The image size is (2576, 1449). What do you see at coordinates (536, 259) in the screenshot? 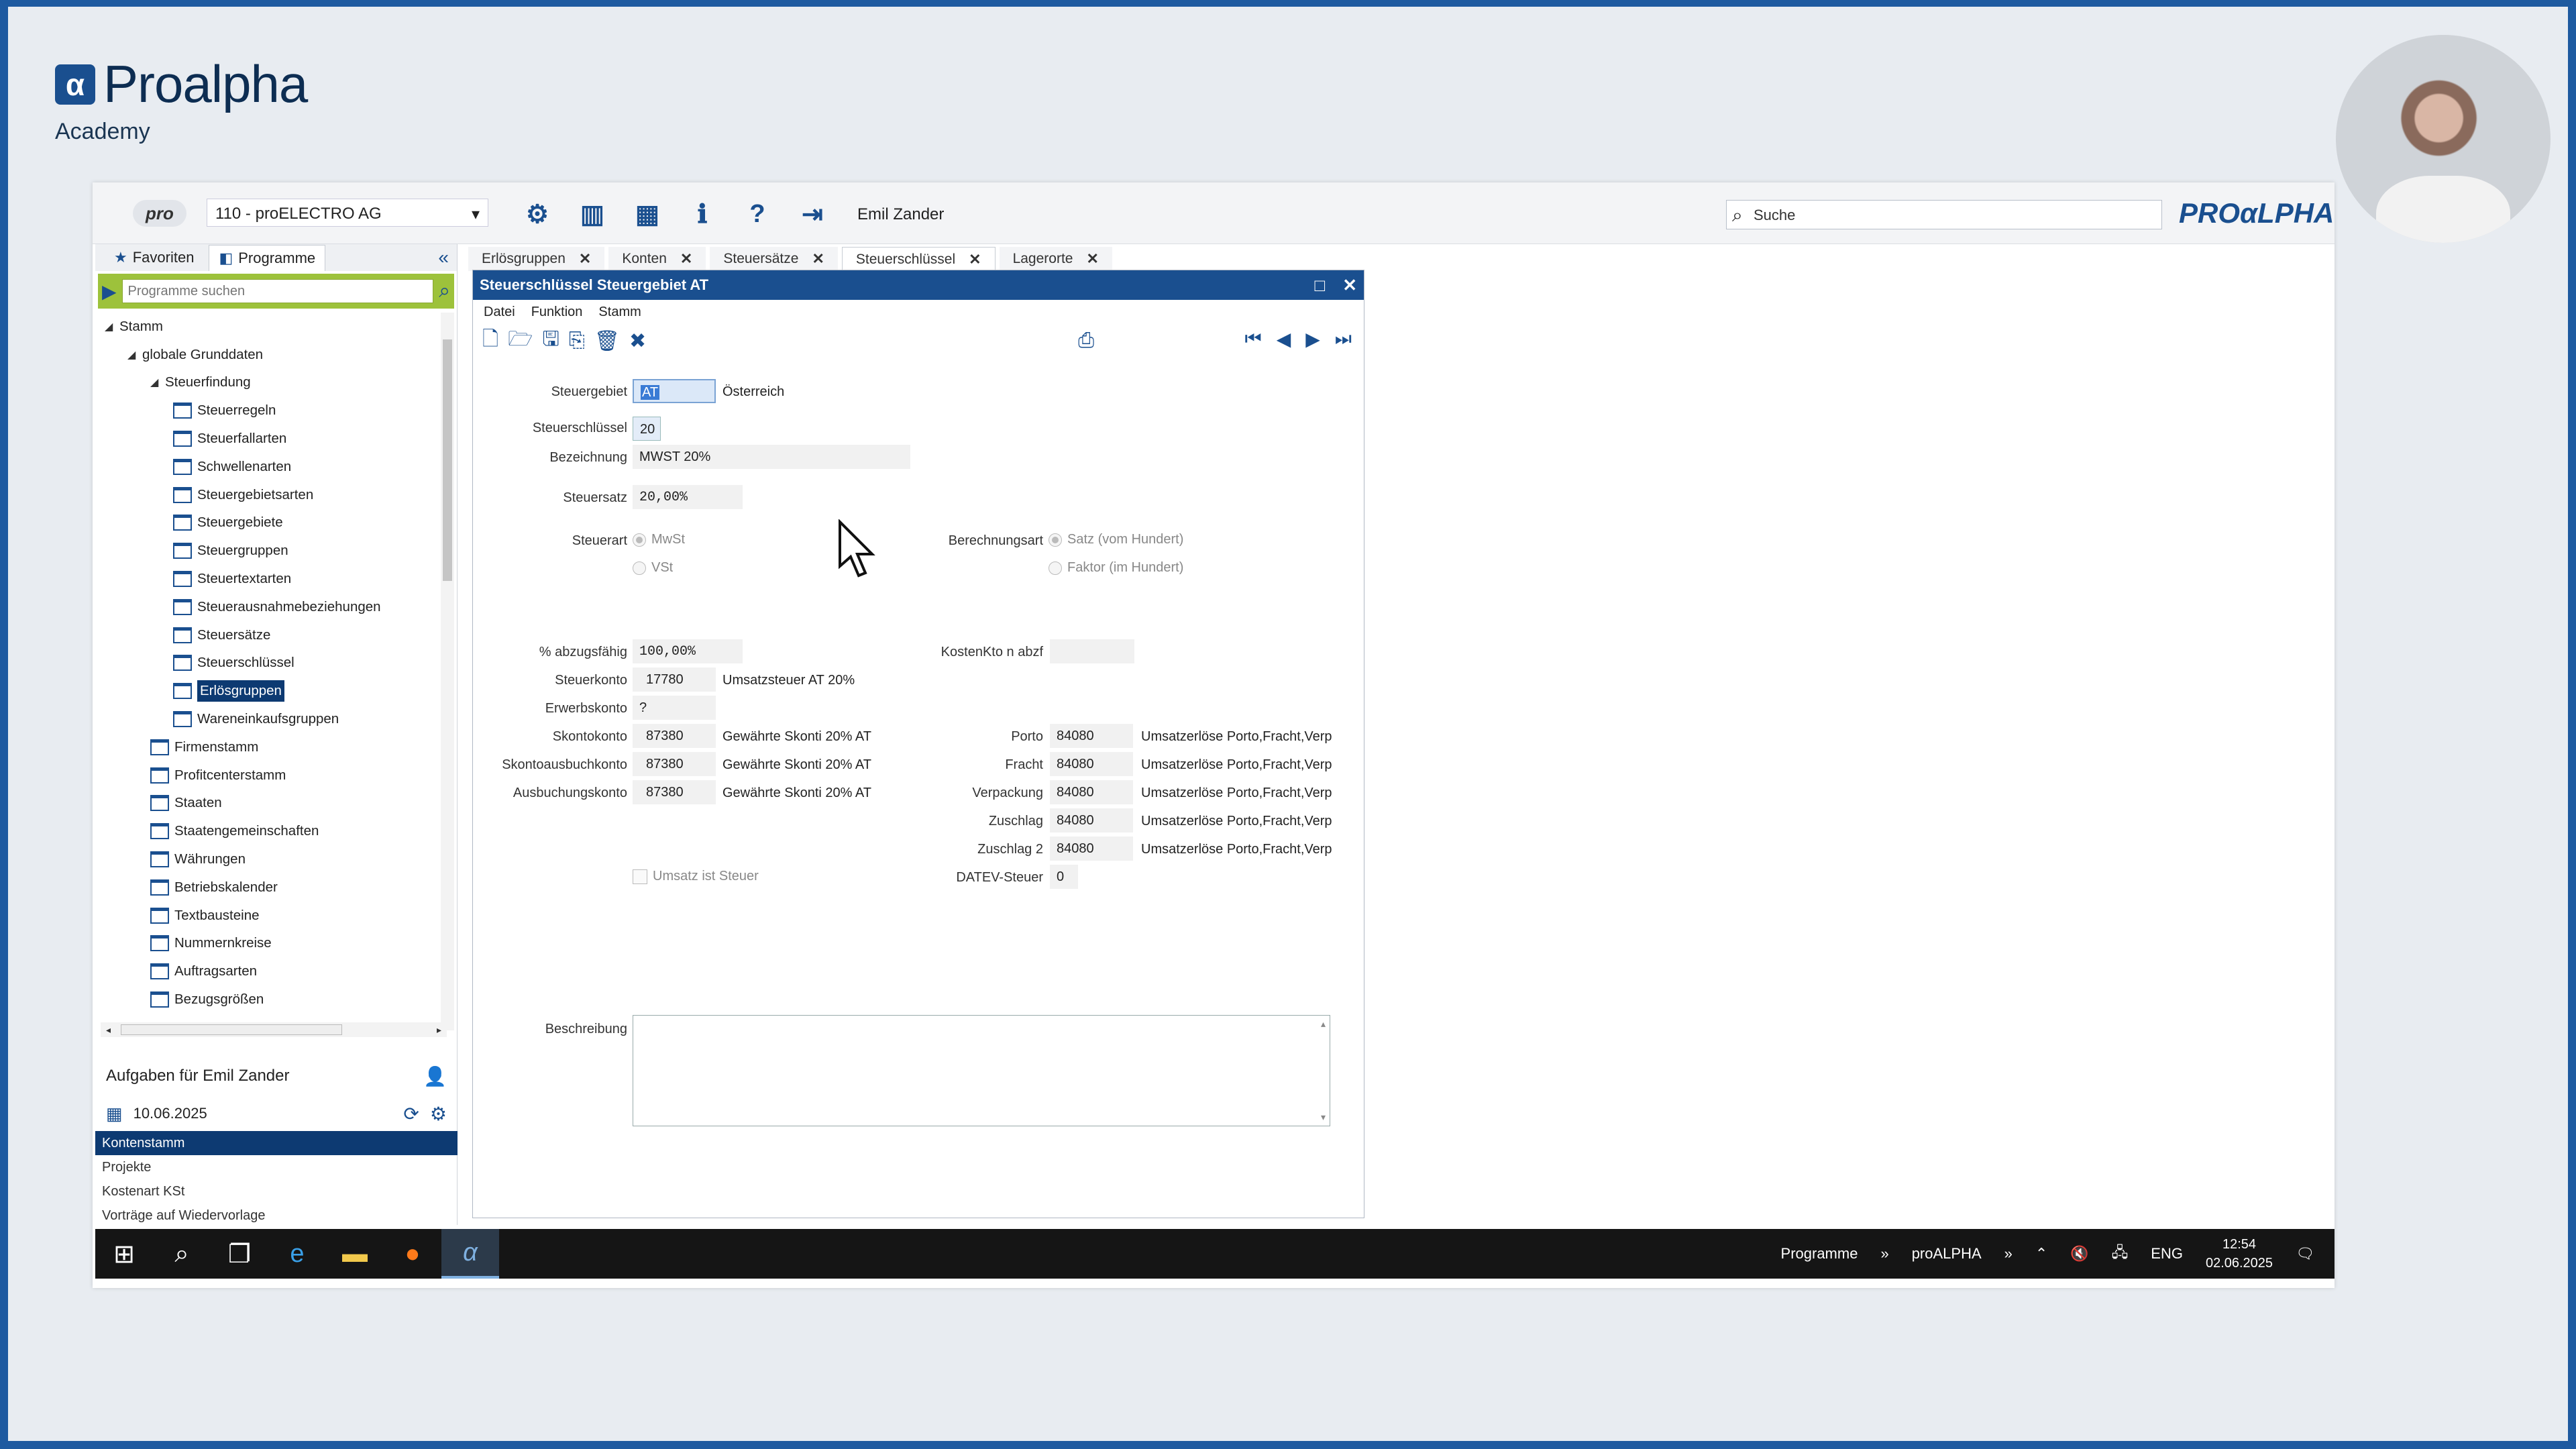
I see `document-tab: Erlösgruppen ✕` at bounding box center [536, 259].